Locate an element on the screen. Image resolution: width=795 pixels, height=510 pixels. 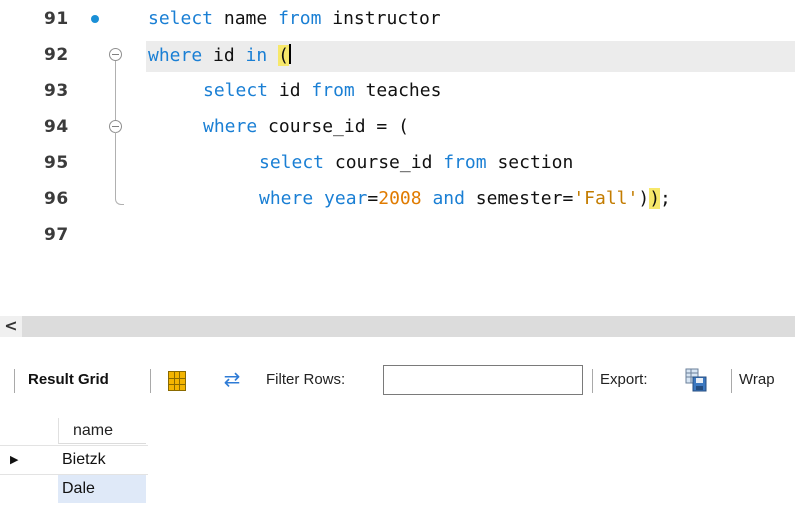
code-text: select course_id from section is located at coordinates (416, 162).